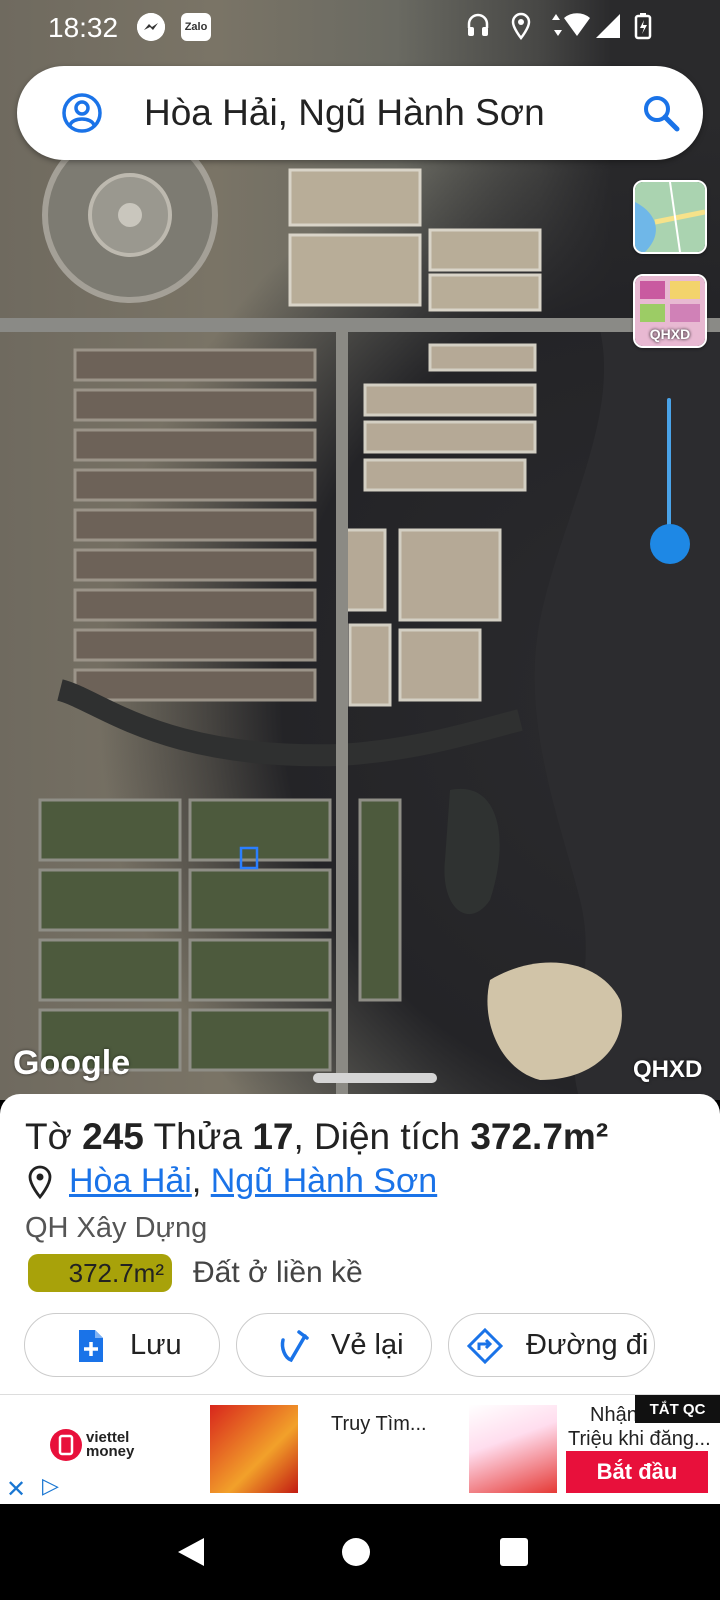  What do you see at coordinates (375, 1078) in the screenshot?
I see `drag-handle` at bounding box center [375, 1078].